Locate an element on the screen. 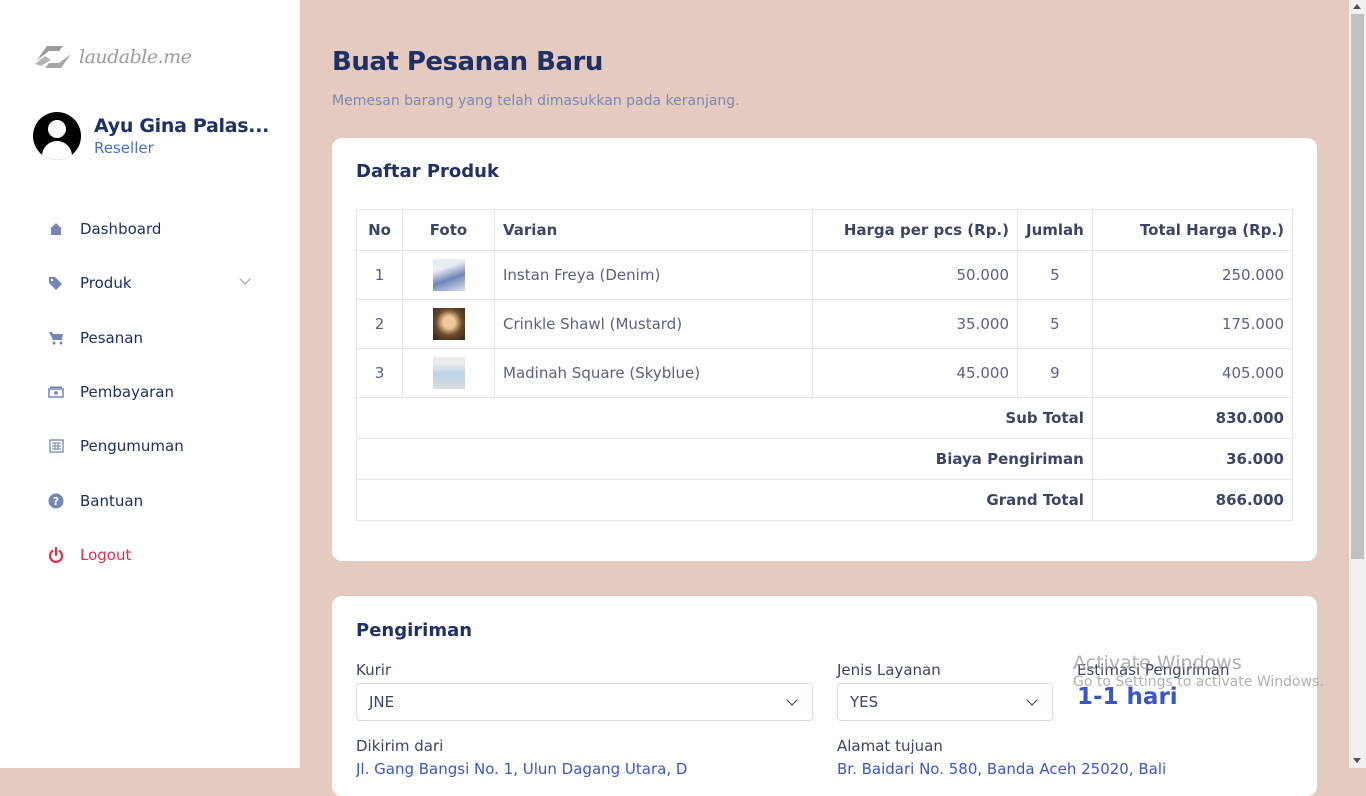 The width and height of the screenshot is (1366, 796). card-title: Pengiriman is located at coordinates (414, 630).